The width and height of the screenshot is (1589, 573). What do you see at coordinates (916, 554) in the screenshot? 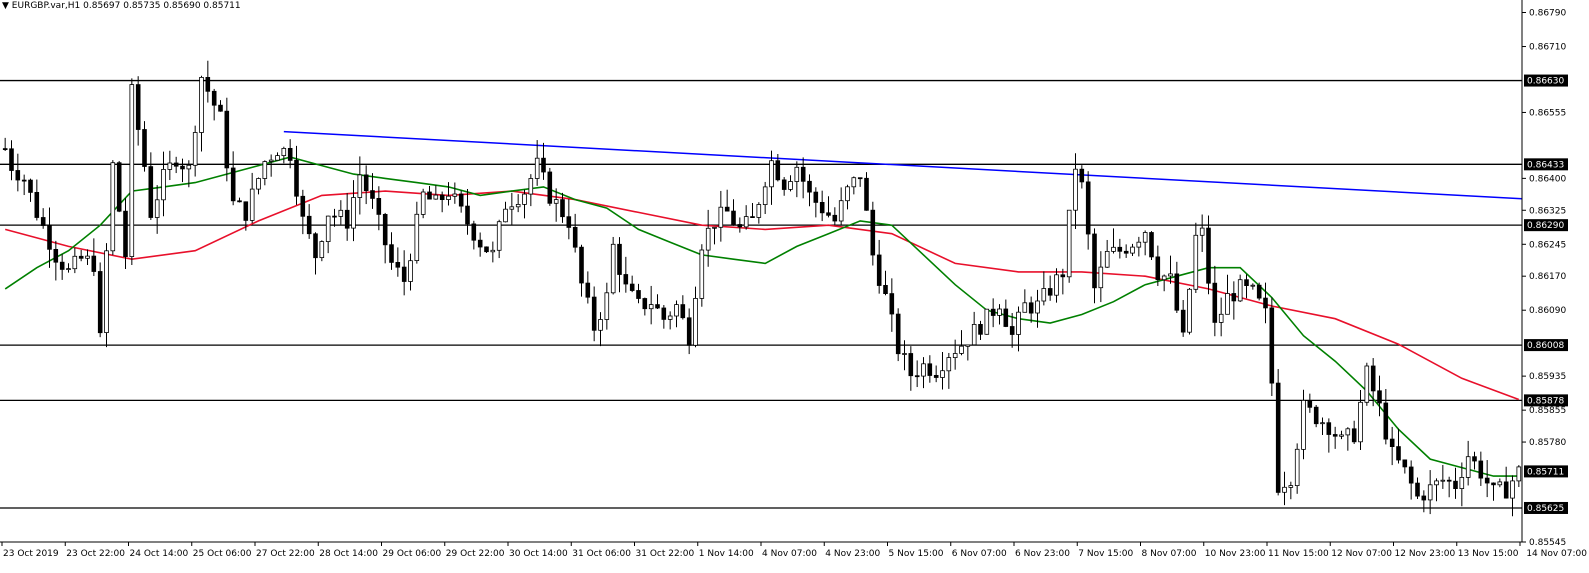
I see `x-tick-label: 5 Nov 15:00` at bounding box center [916, 554].